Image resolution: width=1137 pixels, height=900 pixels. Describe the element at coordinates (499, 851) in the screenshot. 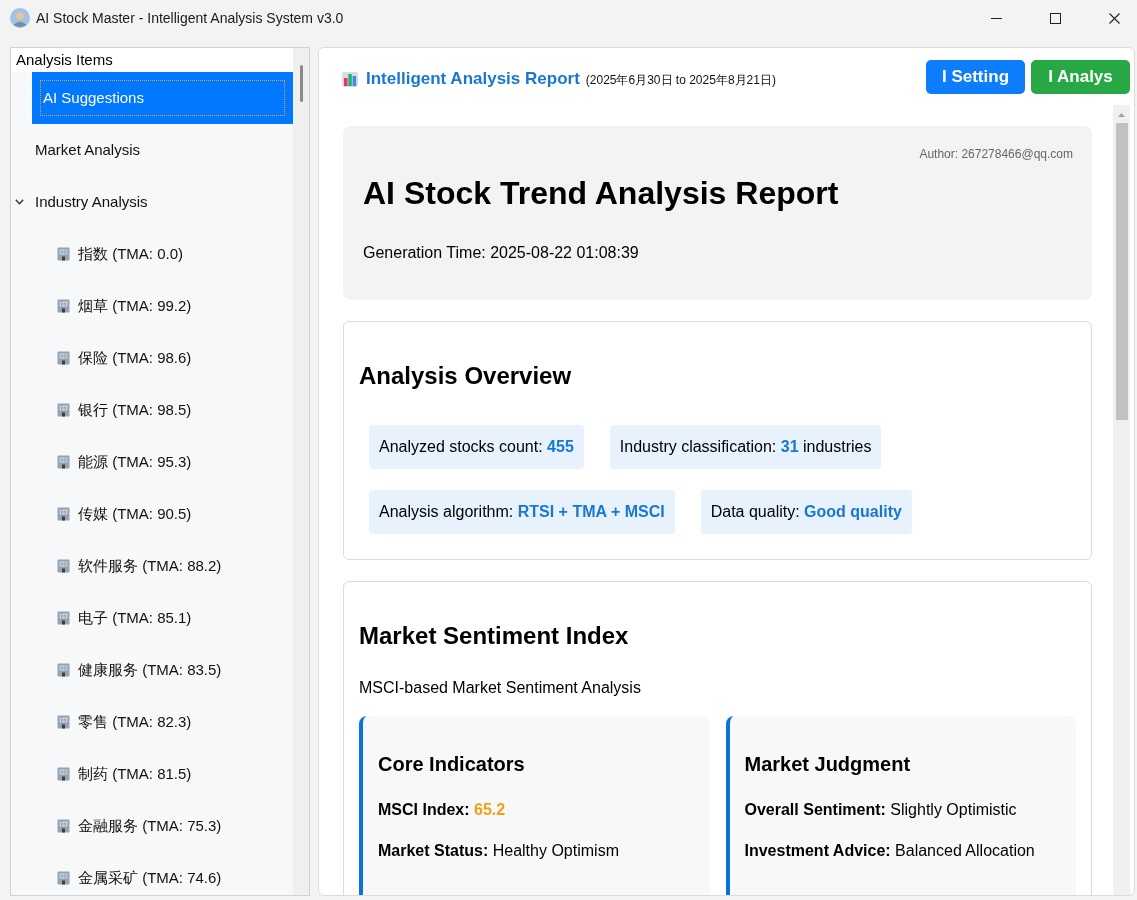

I see `indicator-line: Market Status: Healthy Optimism` at that location.